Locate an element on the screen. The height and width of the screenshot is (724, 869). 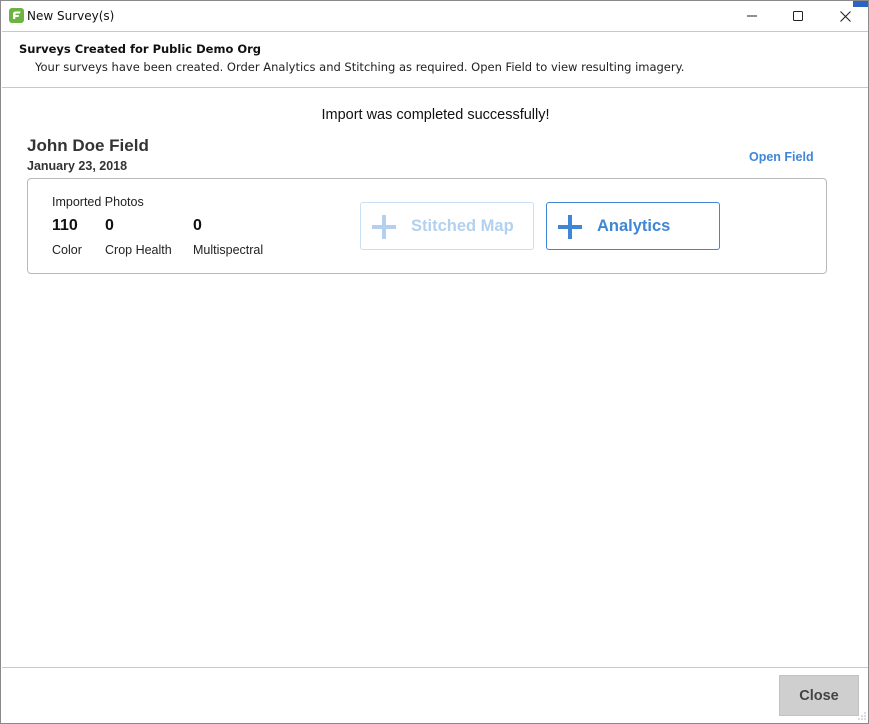
minimize-icon is located at coordinates (752, 16).